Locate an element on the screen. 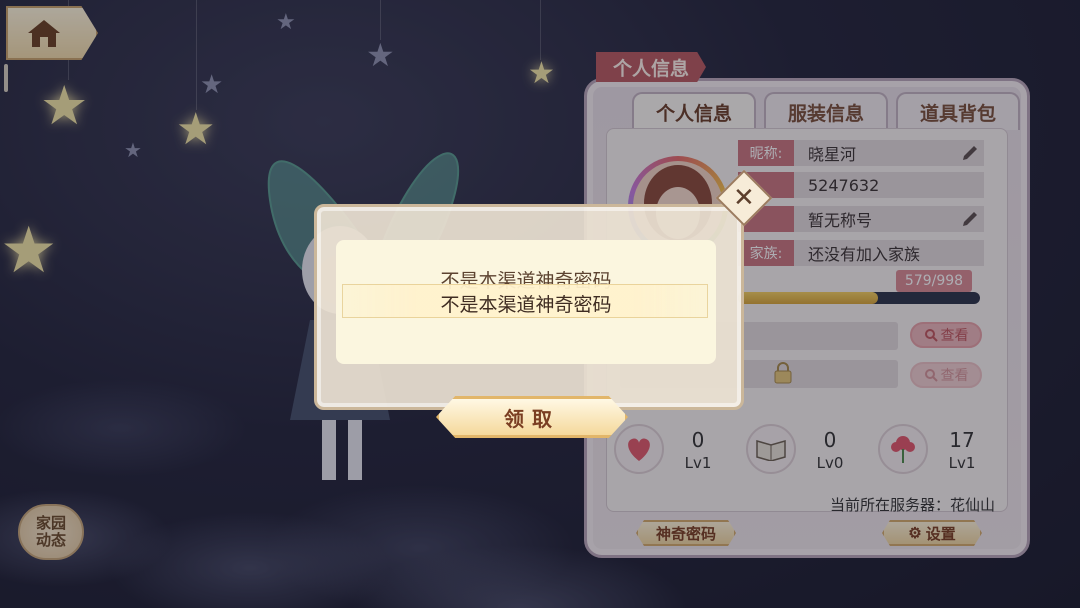 The height and width of the screenshot is (608, 1080). close-icon: ✕ is located at coordinates (744, 197).